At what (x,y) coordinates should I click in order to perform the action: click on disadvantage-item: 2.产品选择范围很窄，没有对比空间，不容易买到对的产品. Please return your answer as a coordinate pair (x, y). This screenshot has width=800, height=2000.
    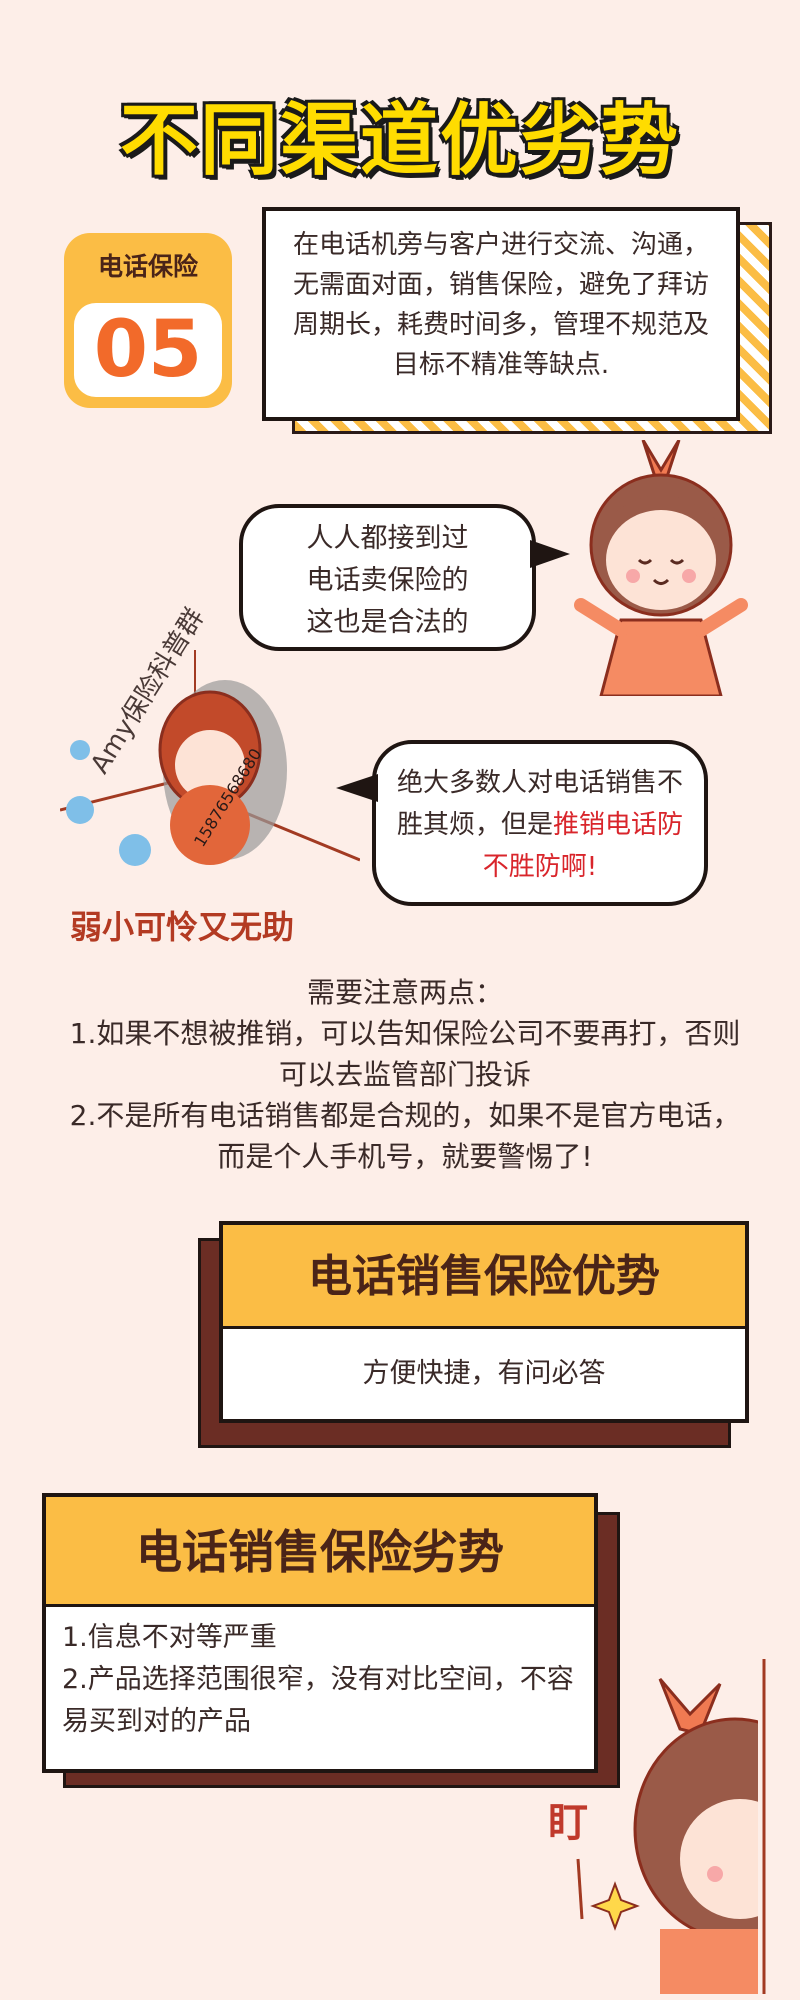
    Looking at the image, I should click on (318, 1700).